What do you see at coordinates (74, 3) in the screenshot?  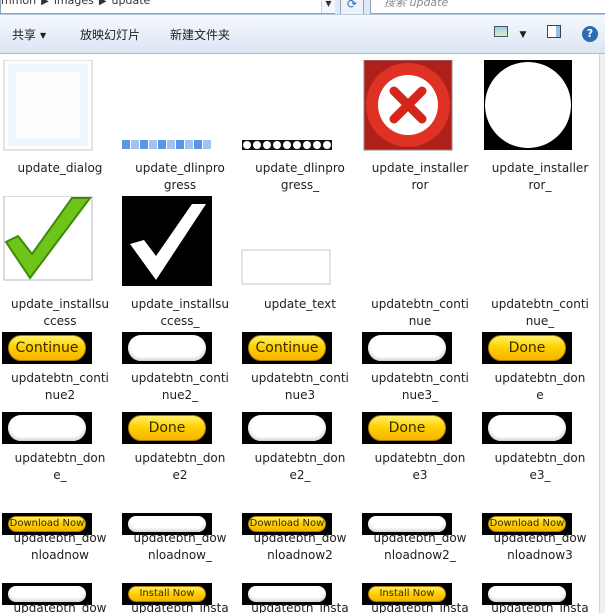 I see `breadcrumb-segment: images` at bounding box center [74, 3].